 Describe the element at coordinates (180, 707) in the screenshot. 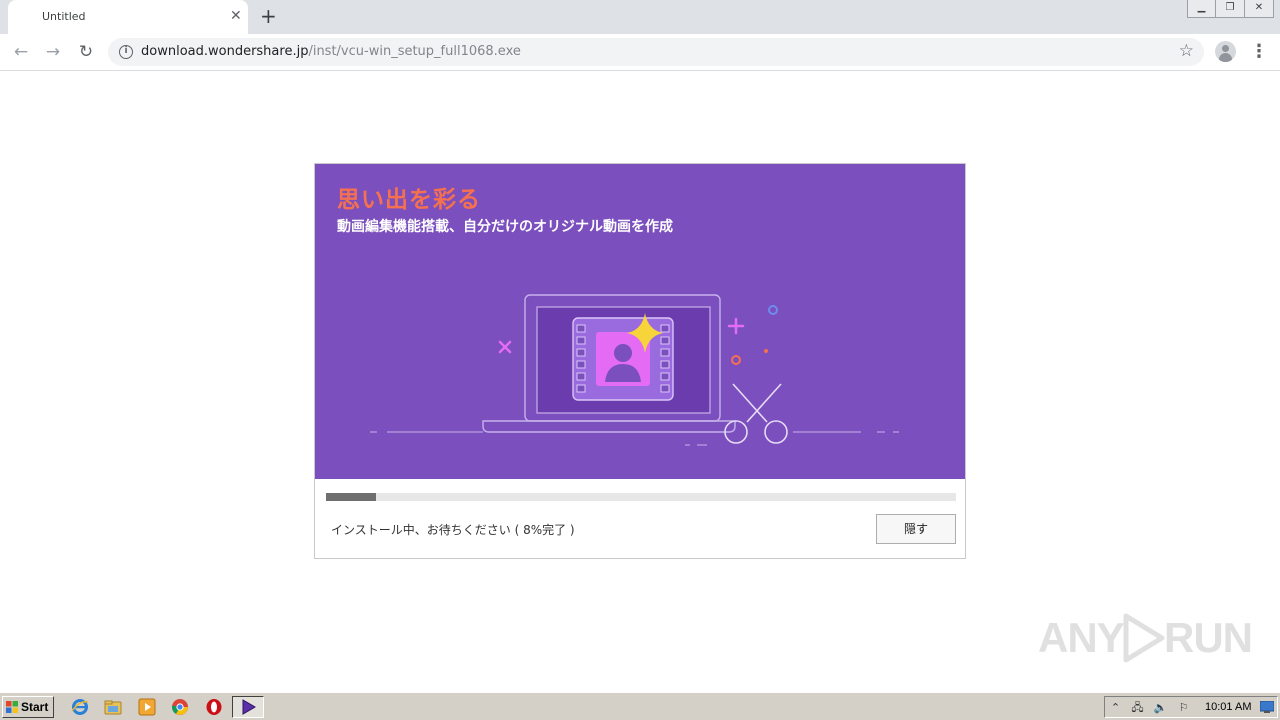

I see `chrome-icon` at that location.